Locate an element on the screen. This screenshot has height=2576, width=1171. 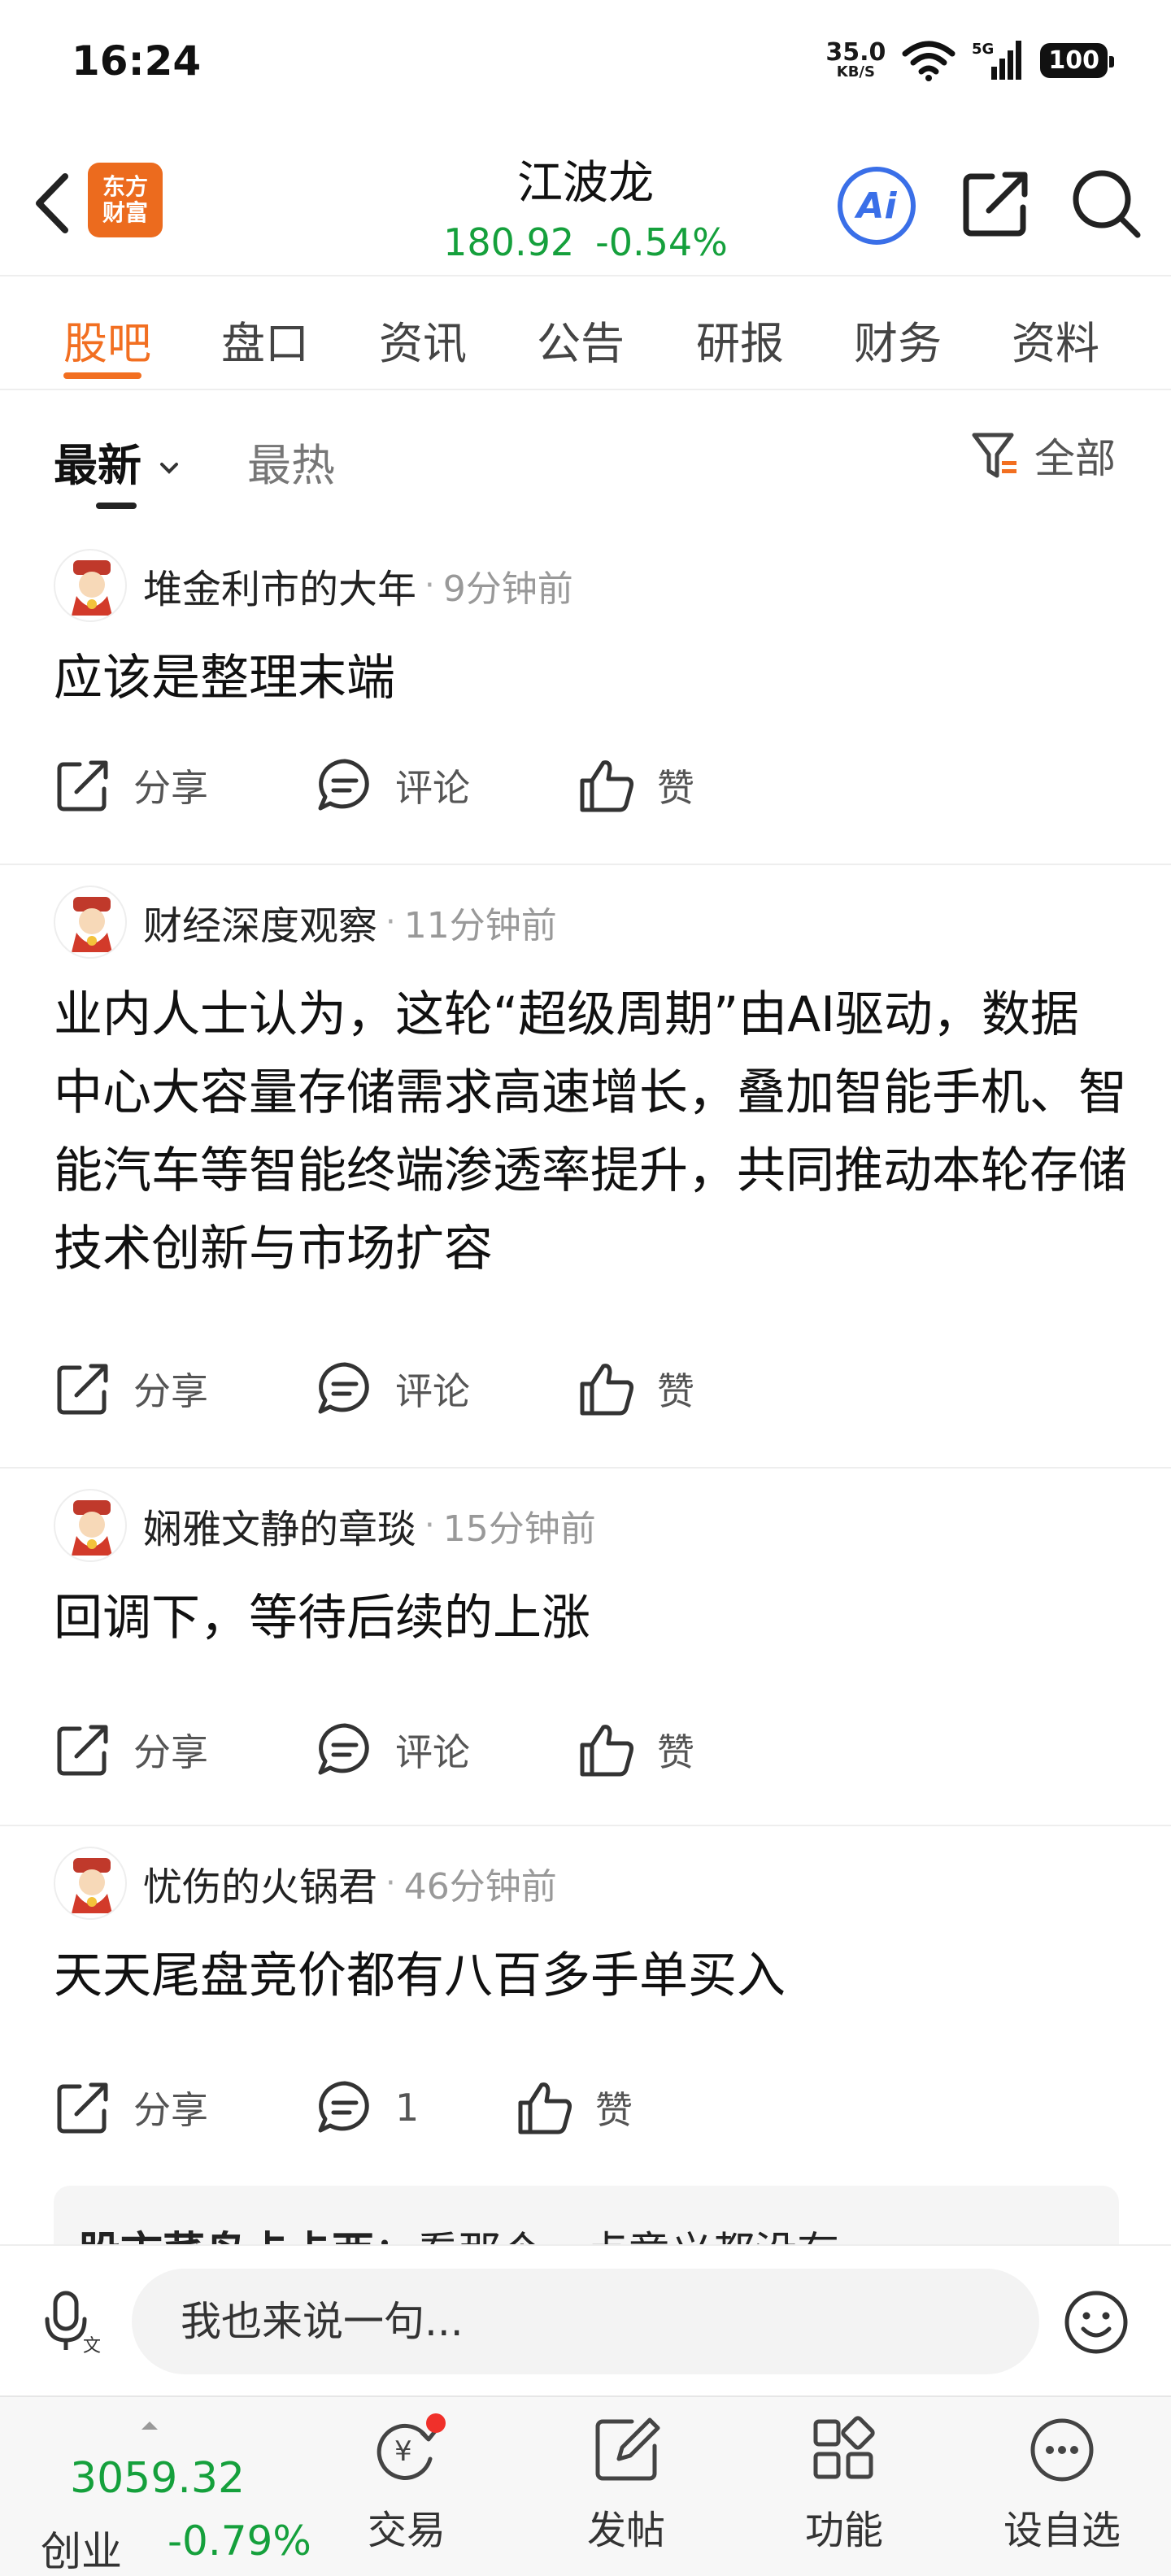
stock-price: 180.92 is located at coordinates (509, 242).